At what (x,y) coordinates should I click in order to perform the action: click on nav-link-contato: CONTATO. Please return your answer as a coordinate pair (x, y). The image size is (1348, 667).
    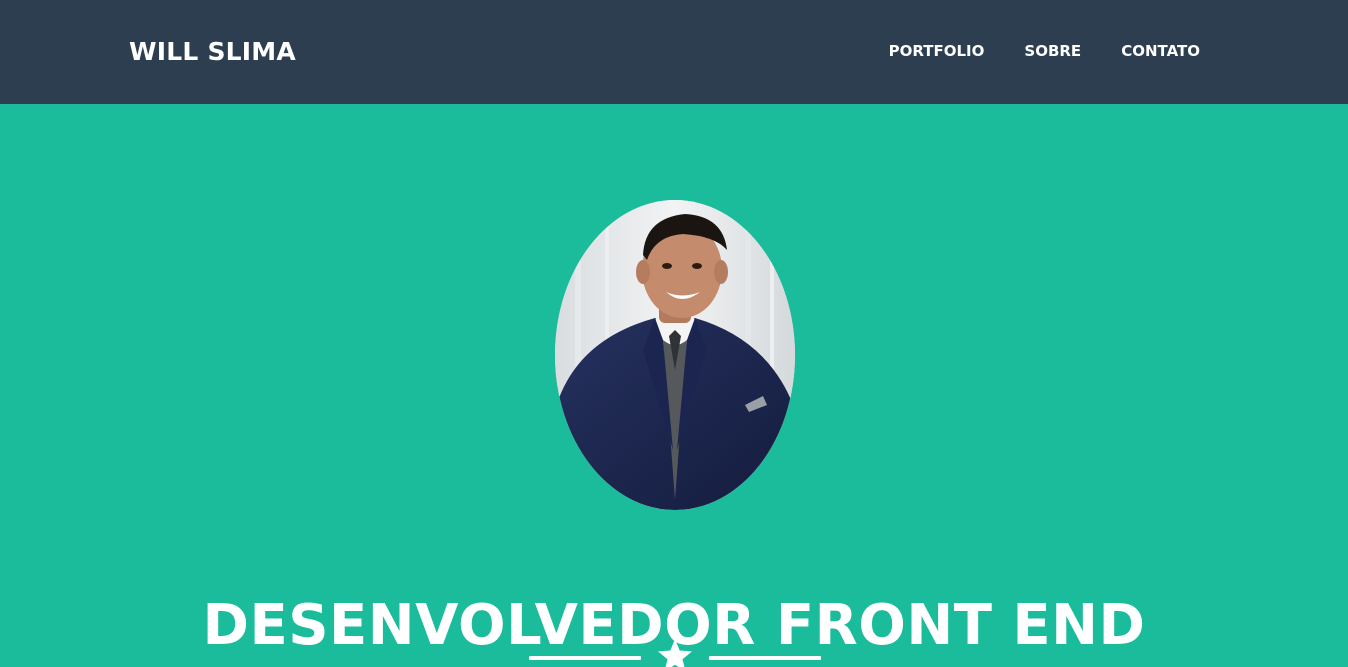
    Looking at the image, I should click on (1160, 51).